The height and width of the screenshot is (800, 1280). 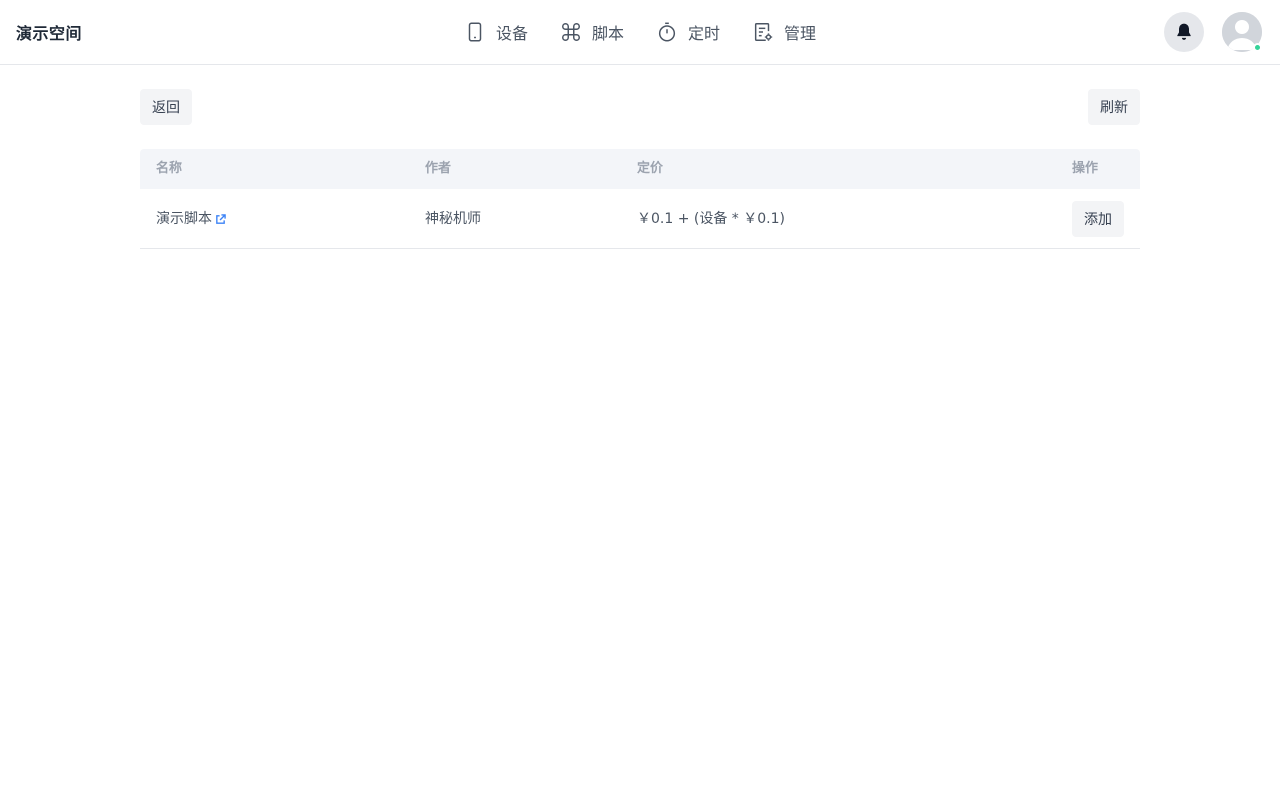 I want to click on back-button: 返回, so click(x=166, y=107).